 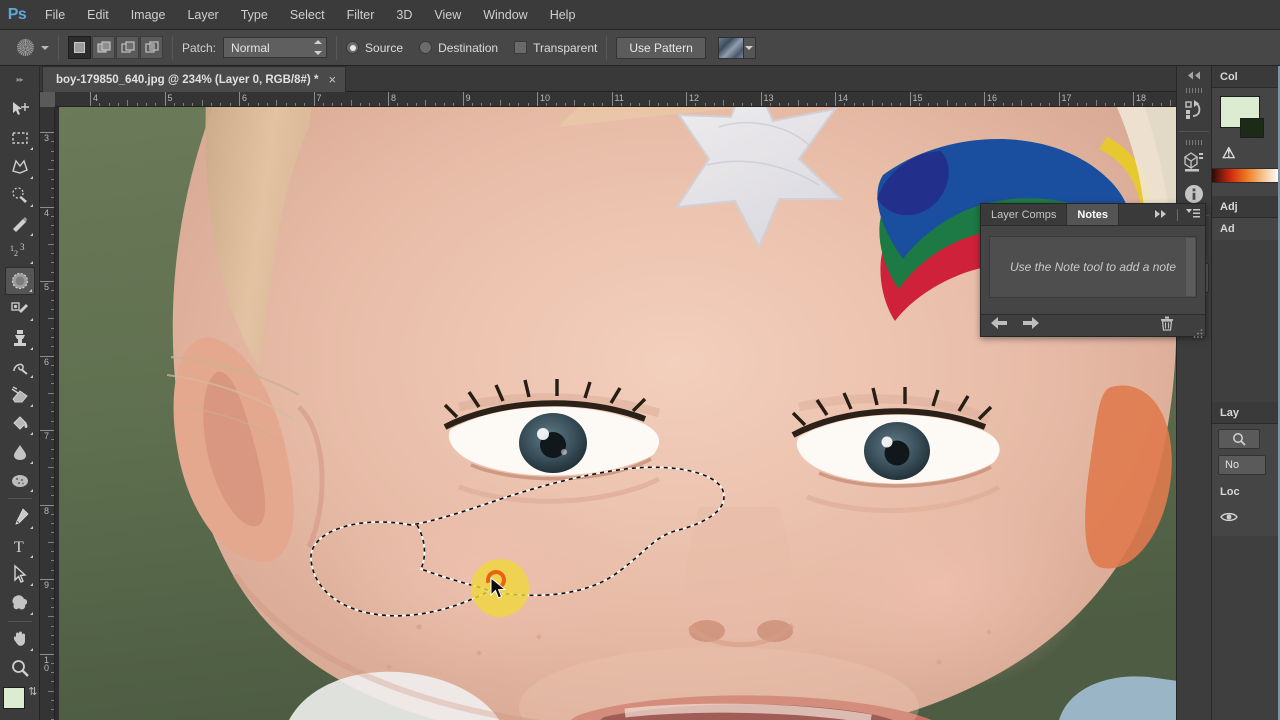 What do you see at coordinates (20, 79) in the screenshot?
I see `workspace-collapse-handle: ▸▸` at bounding box center [20, 79].